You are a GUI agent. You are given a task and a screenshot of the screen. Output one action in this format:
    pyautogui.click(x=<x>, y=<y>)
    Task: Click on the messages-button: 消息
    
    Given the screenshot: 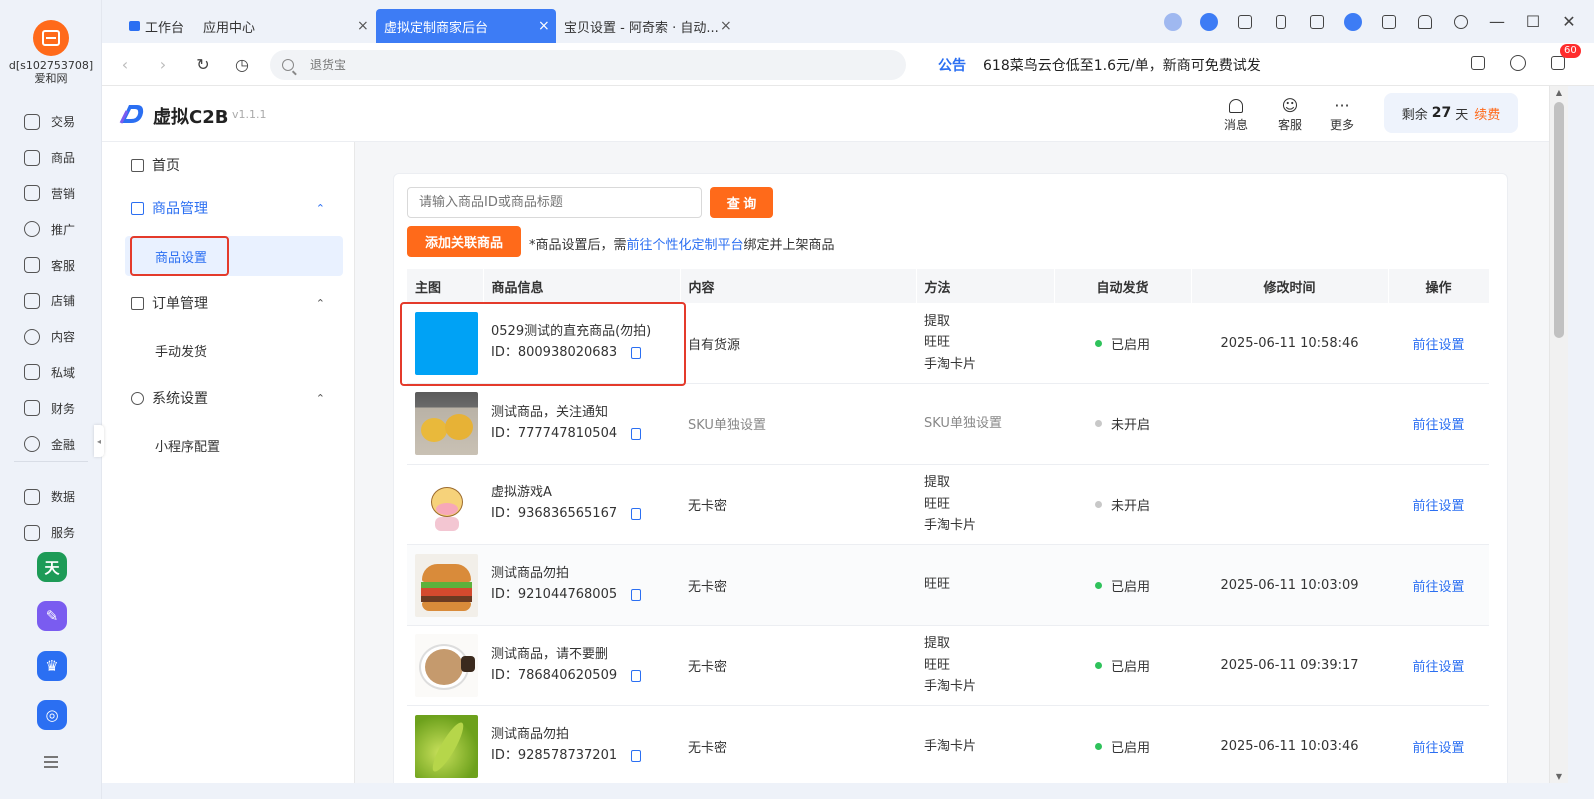 What is the action you would take?
    pyautogui.click(x=1236, y=114)
    